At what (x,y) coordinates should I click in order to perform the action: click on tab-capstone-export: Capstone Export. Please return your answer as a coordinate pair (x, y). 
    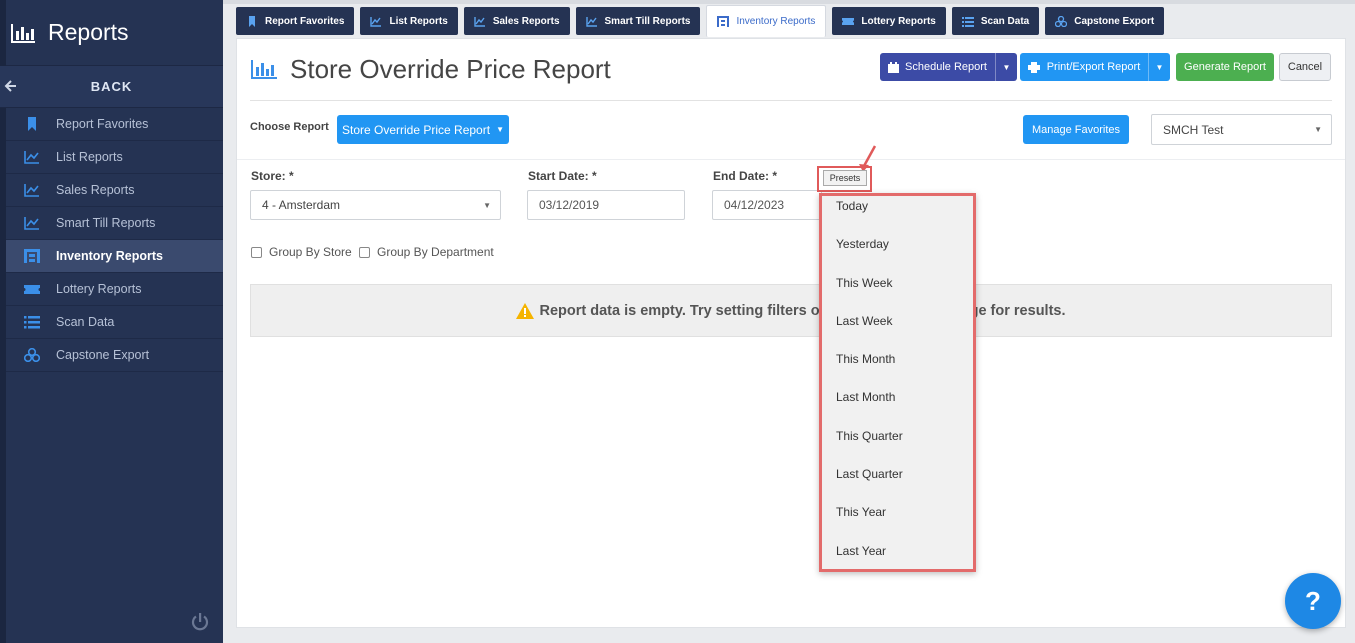
    Looking at the image, I should click on (1105, 21).